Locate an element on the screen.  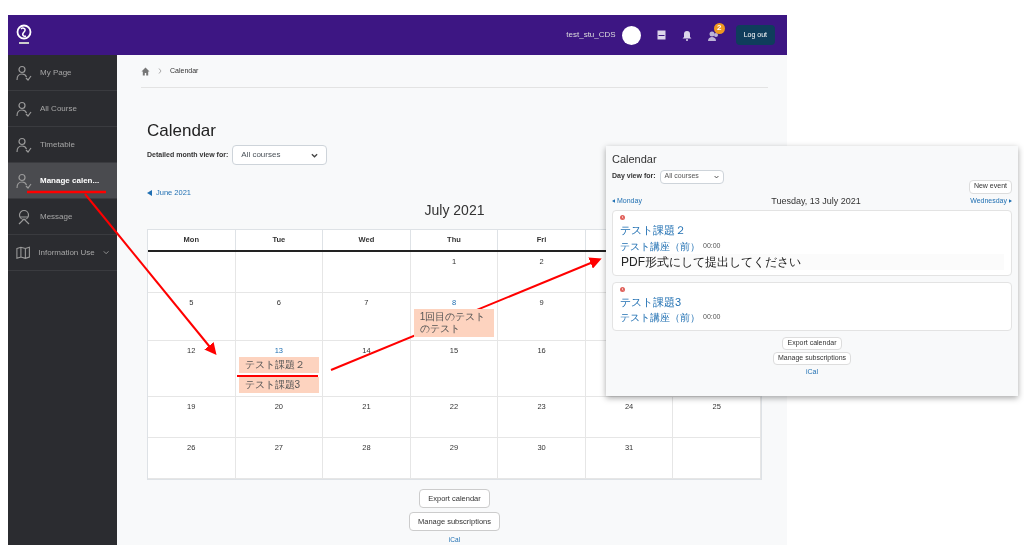
calendar-event: 1回目のテストのテスト is located at coordinates (454, 322).